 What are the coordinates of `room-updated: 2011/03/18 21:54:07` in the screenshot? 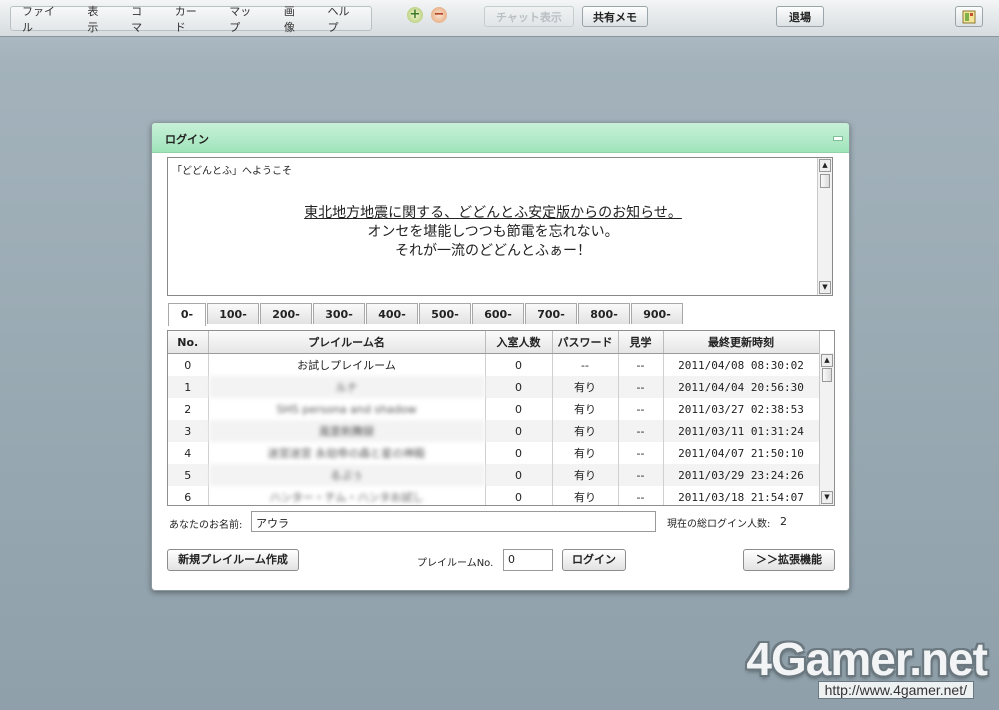 It's located at (741, 495).